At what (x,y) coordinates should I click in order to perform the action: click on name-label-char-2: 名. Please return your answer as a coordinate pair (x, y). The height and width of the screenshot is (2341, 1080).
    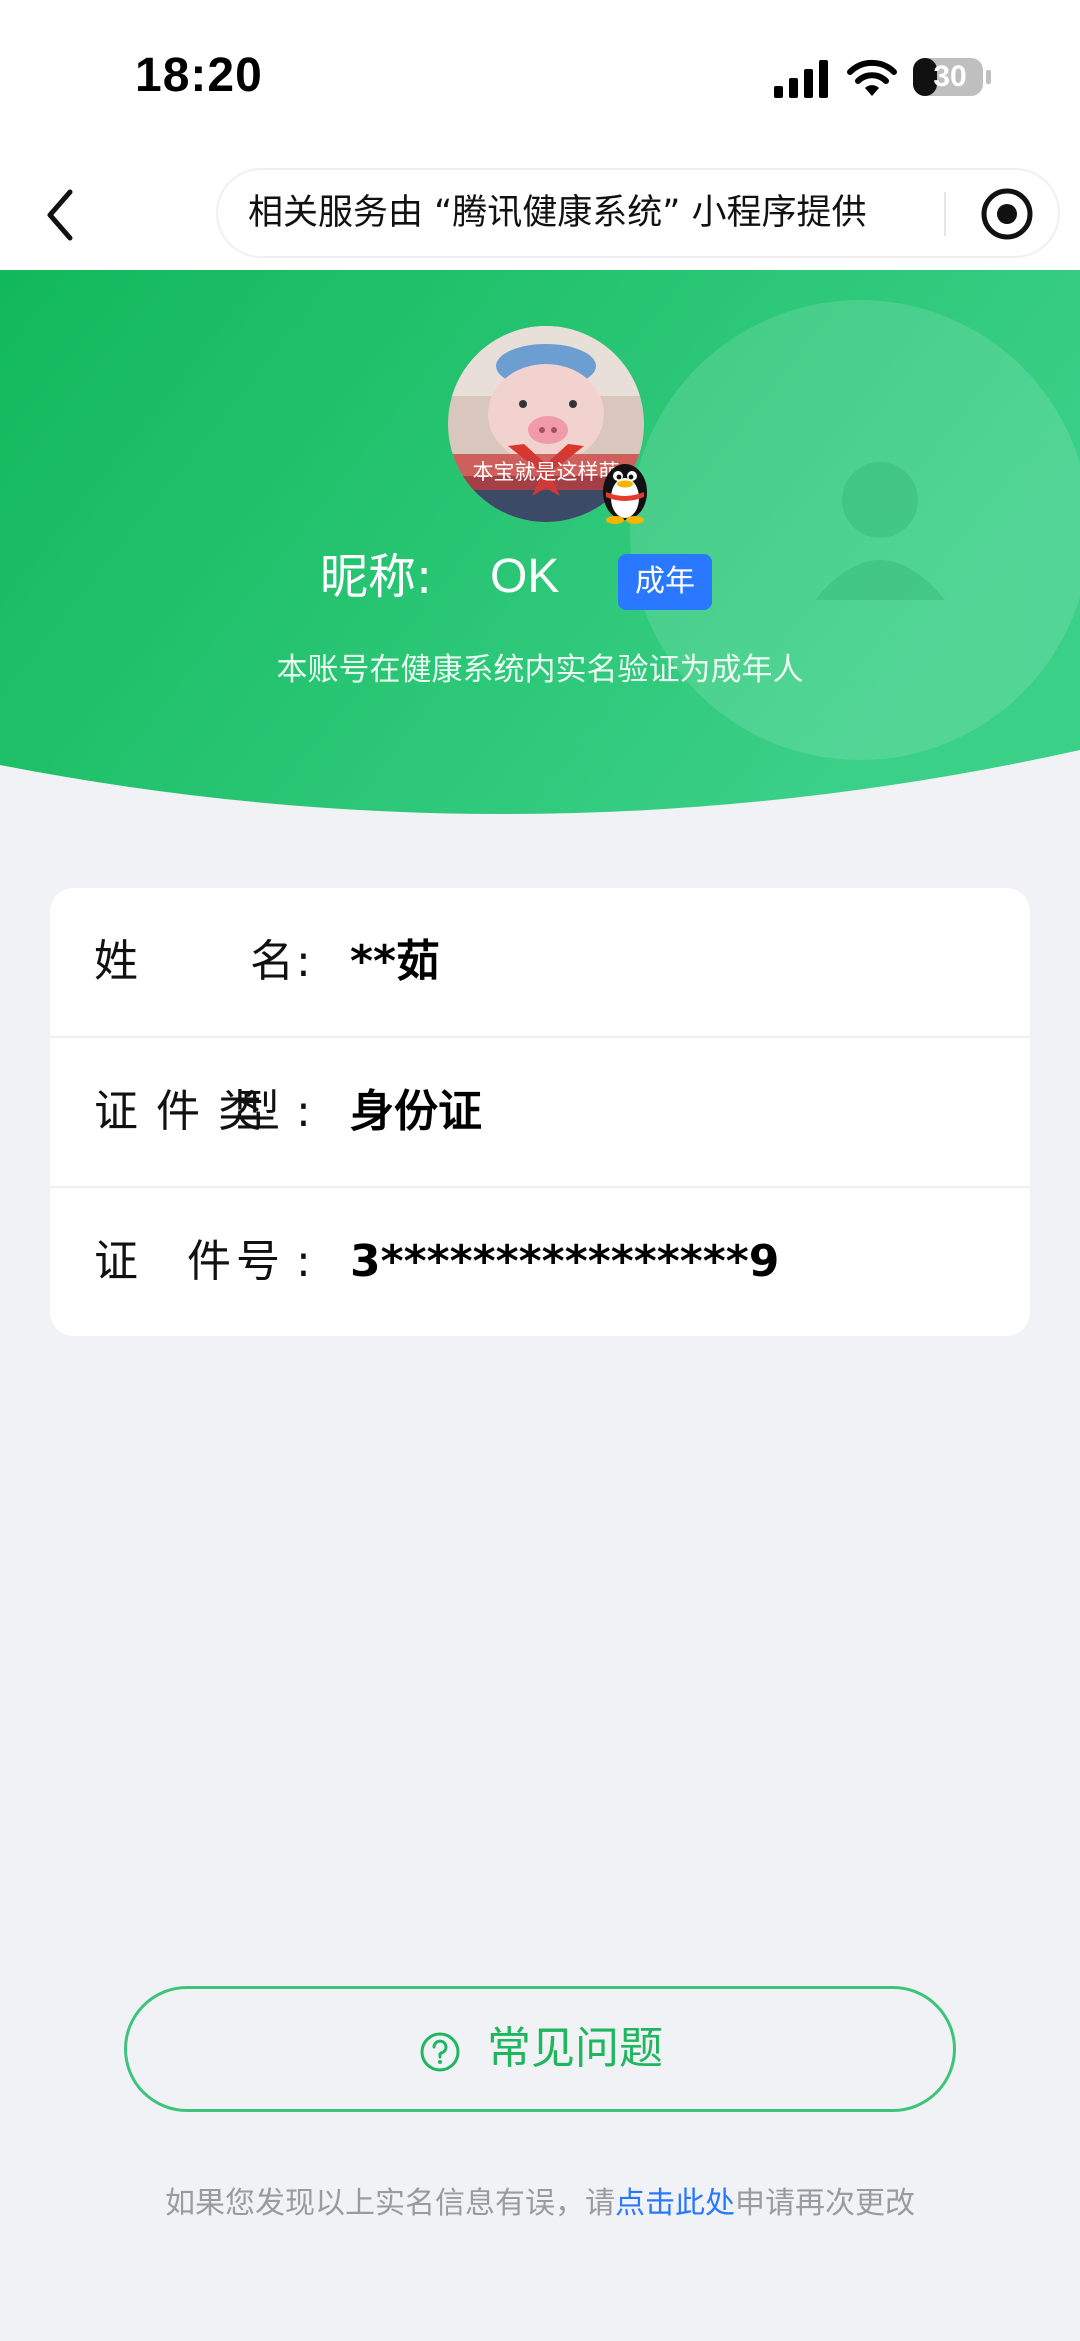
    Looking at the image, I should click on (272, 961).